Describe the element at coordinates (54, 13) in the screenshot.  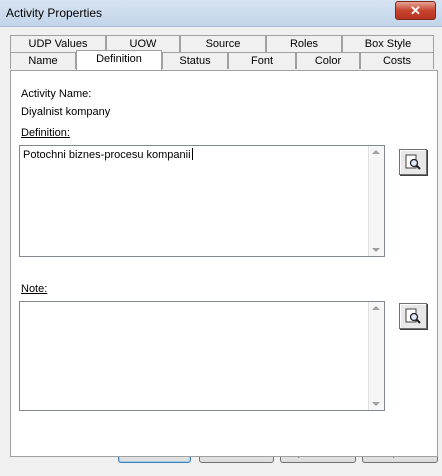
I see `window-title: Activity Properties` at that location.